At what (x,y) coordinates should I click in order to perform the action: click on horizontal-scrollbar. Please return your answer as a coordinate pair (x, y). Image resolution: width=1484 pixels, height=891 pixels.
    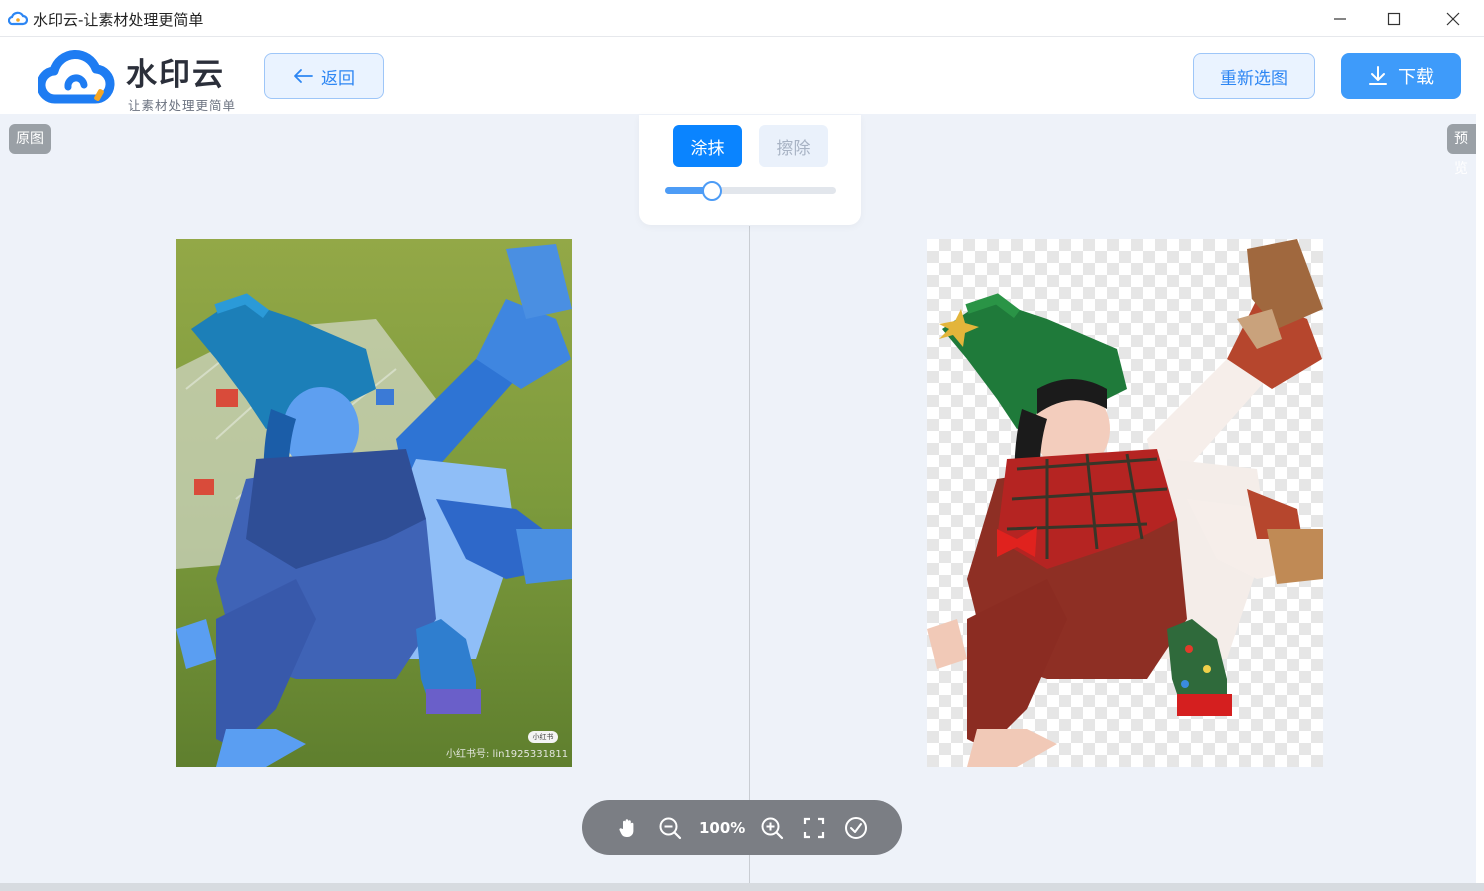
    Looking at the image, I should click on (742, 887).